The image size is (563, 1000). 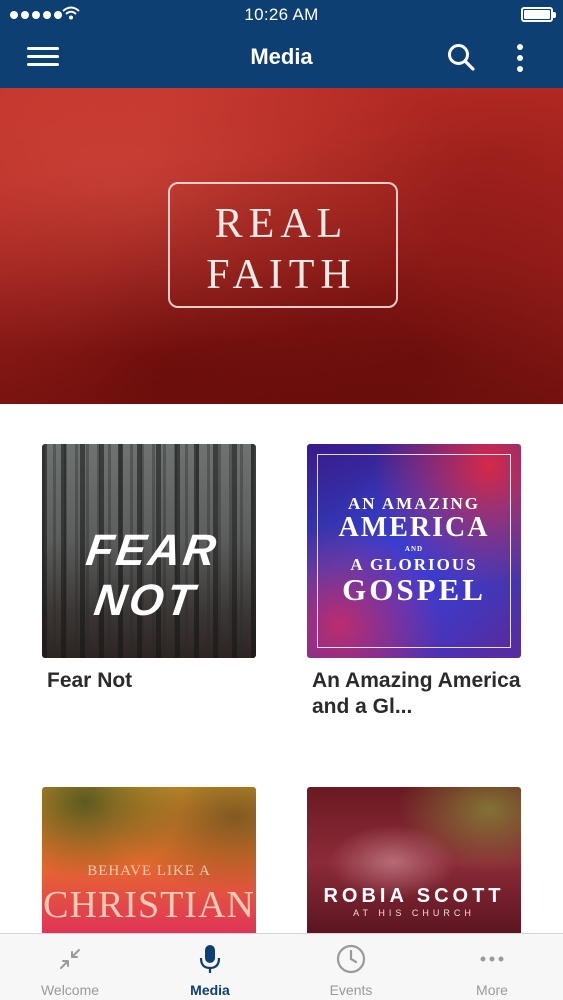 I want to click on tab-media: Media, so click(x=210, y=967).